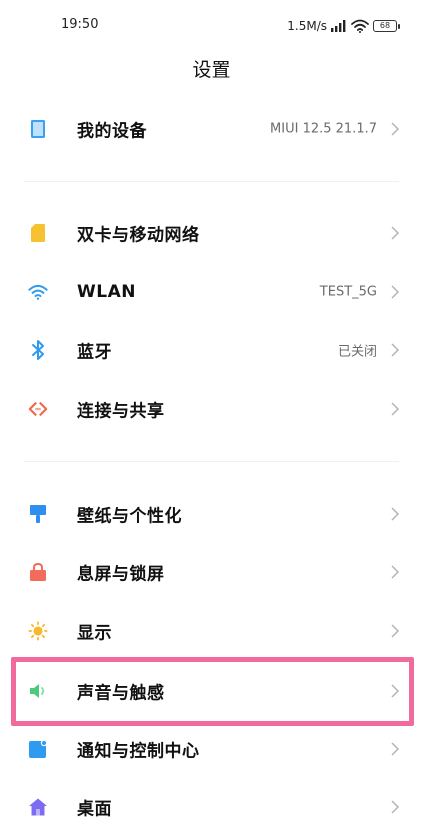 The image size is (423, 826). I want to click on battery-level: 68, so click(385, 25).